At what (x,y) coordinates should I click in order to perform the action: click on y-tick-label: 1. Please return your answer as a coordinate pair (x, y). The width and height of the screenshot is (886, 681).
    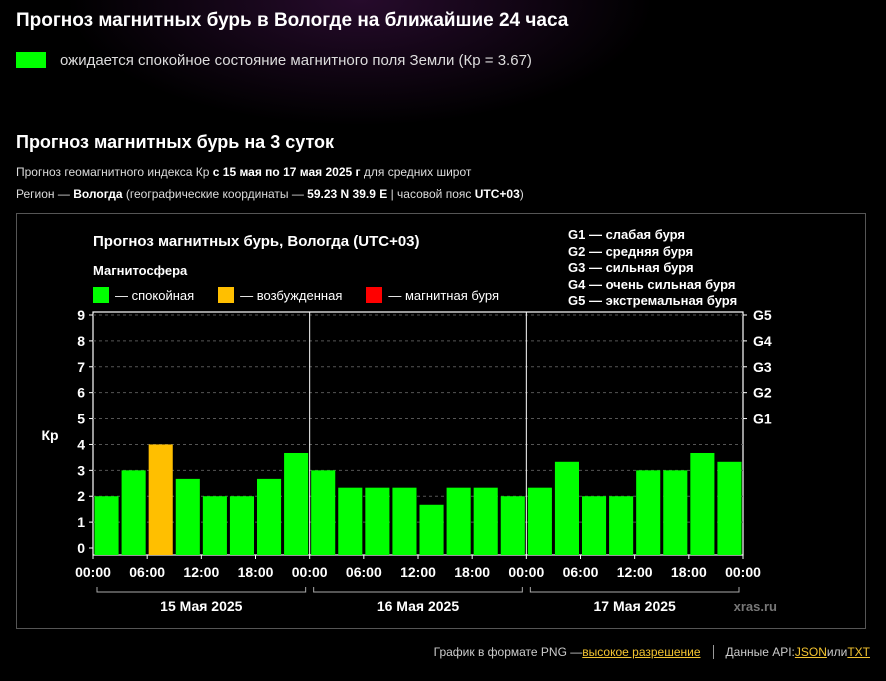
    Looking at the image, I should click on (81, 522).